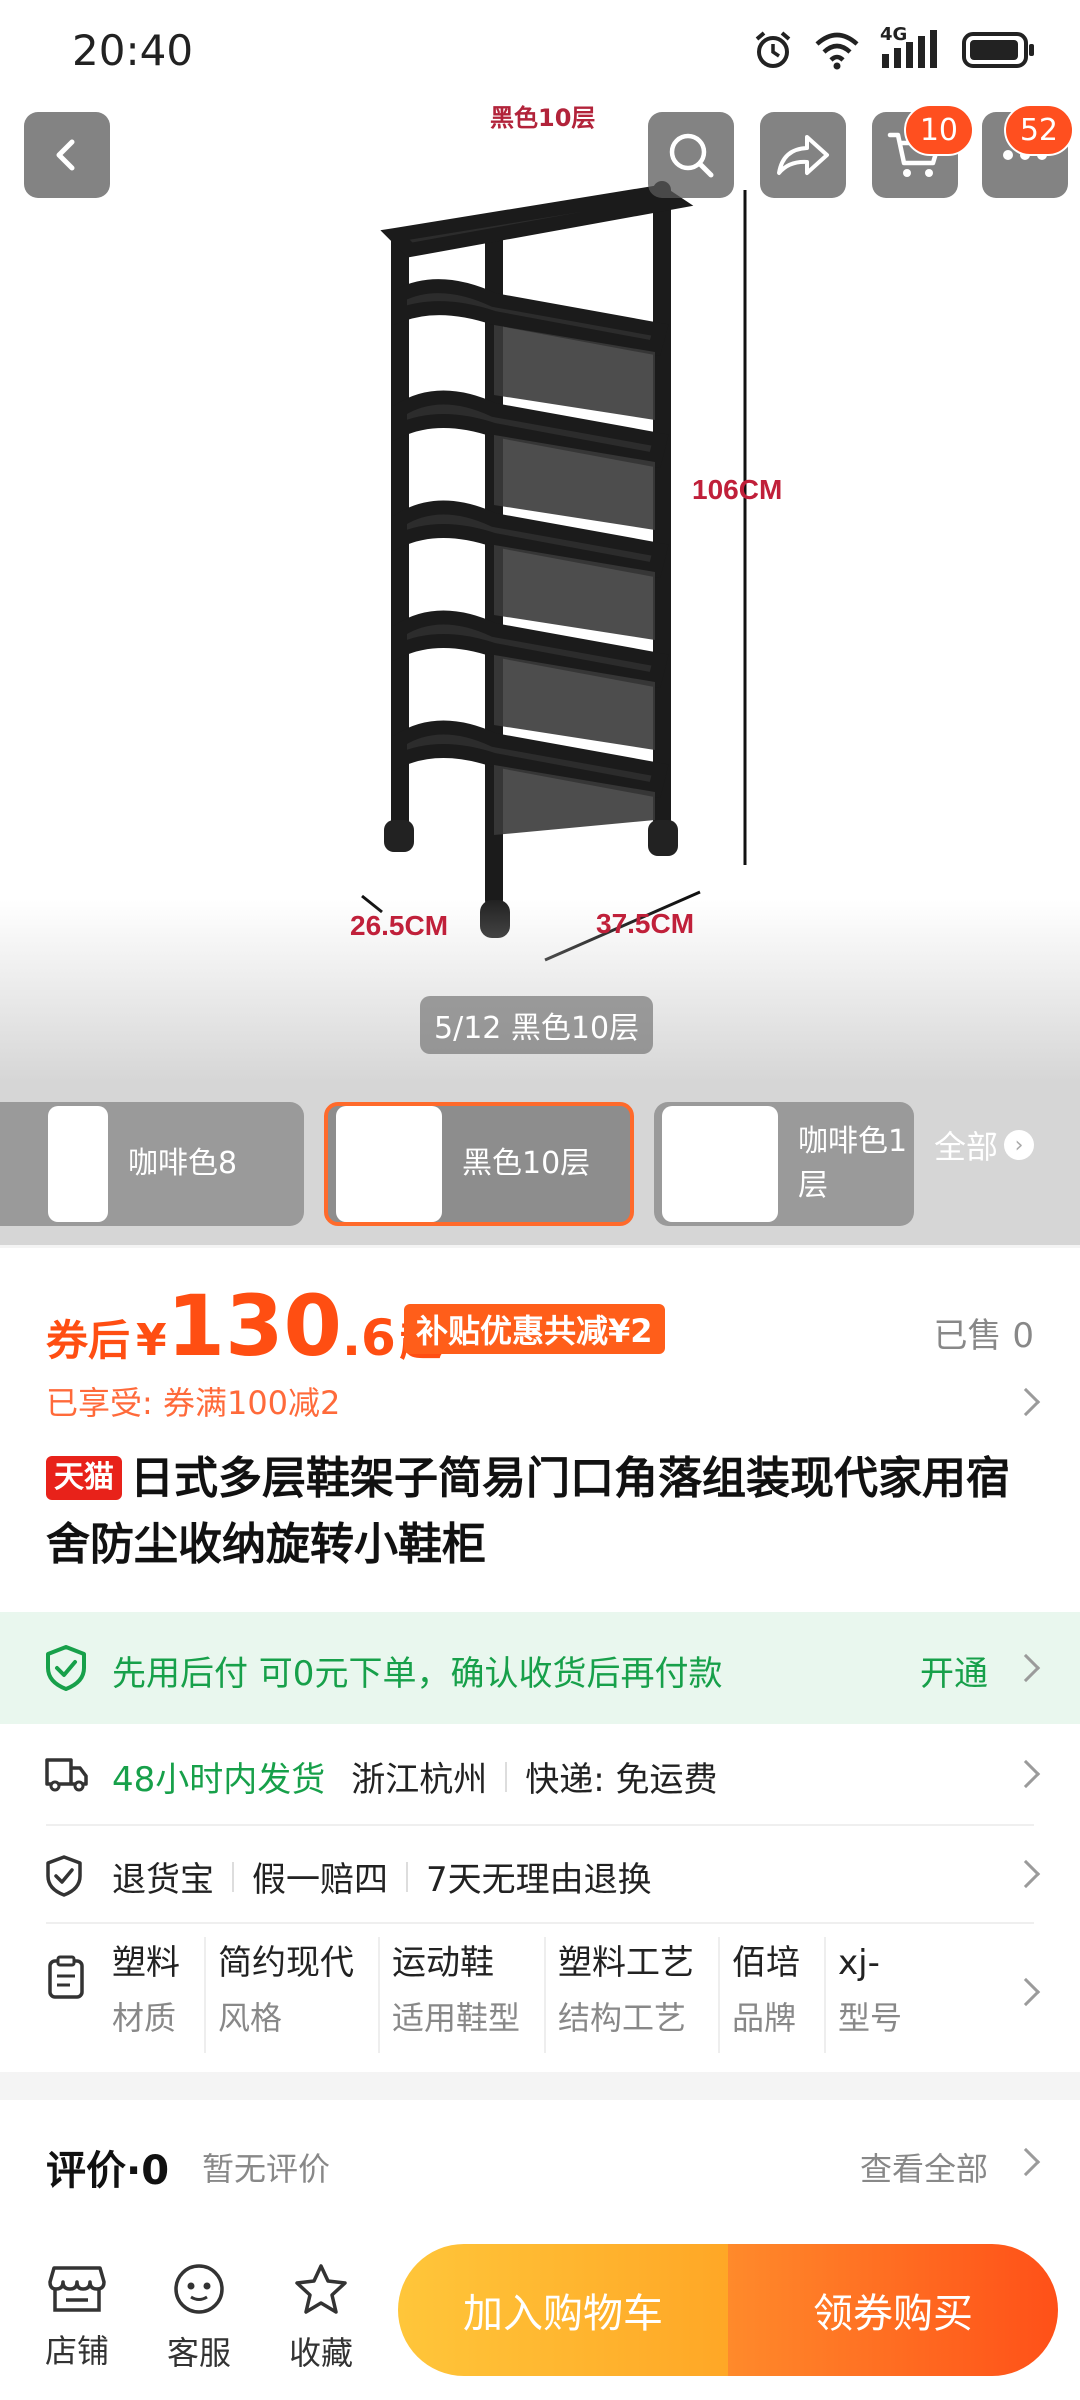  I want to click on sku-option-selected: 黑色10层, so click(479, 1164).